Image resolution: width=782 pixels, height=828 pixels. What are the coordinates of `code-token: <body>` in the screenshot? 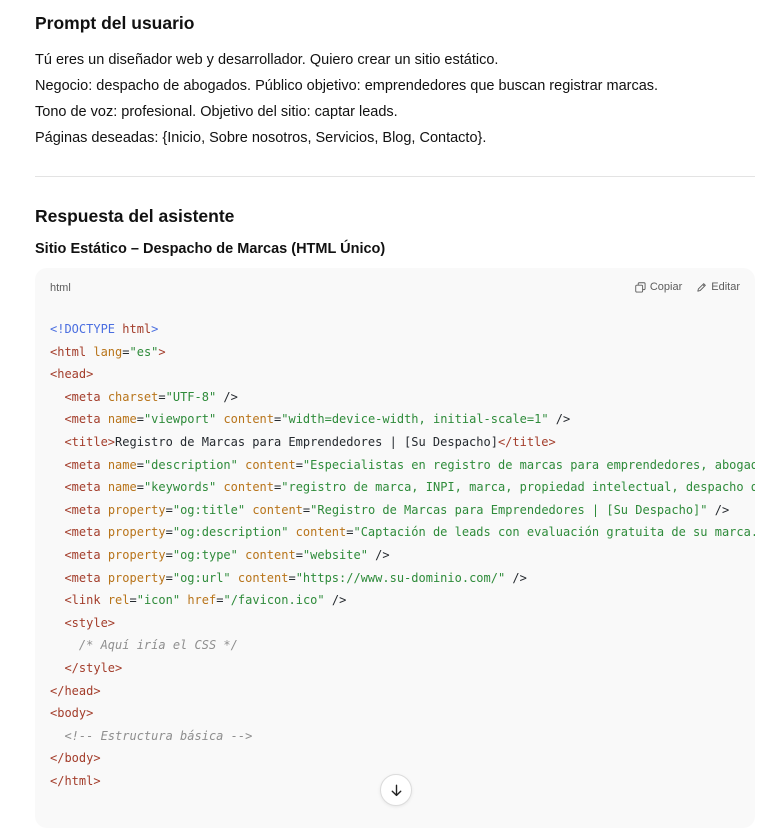 It's located at (72, 713).